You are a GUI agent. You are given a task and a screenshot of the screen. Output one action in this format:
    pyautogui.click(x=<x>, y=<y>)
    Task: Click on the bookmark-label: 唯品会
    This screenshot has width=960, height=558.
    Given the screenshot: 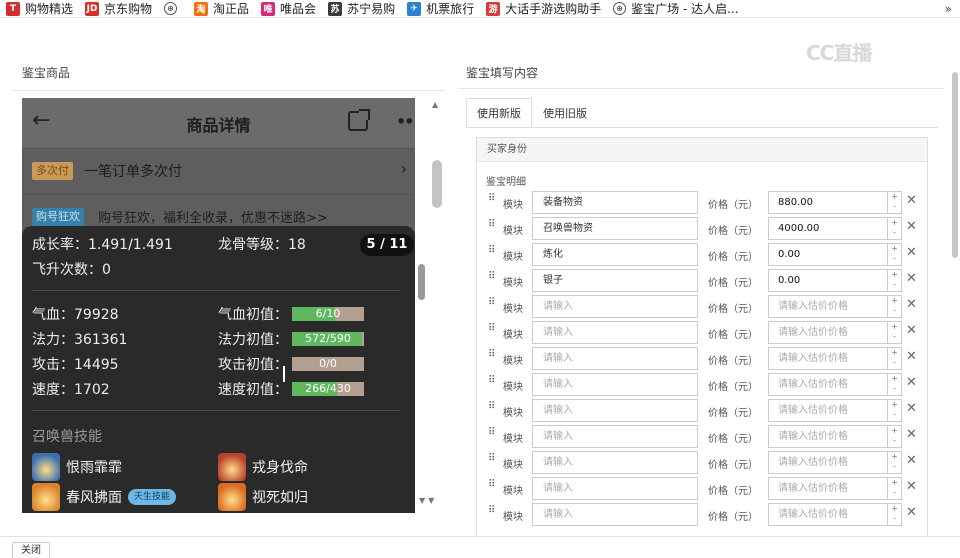 What is the action you would take?
    pyautogui.click(x=298, y=9)
    